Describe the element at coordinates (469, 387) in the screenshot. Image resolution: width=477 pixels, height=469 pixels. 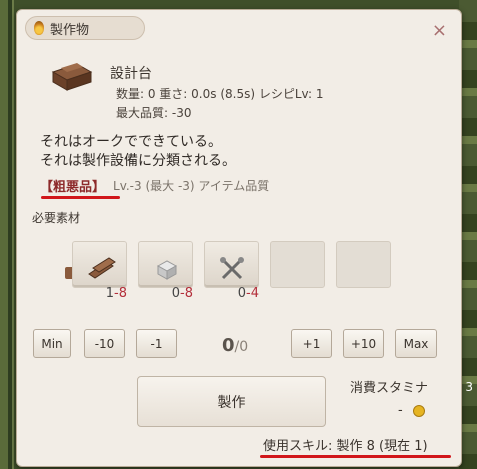
I see `background-number: 3` at that location.